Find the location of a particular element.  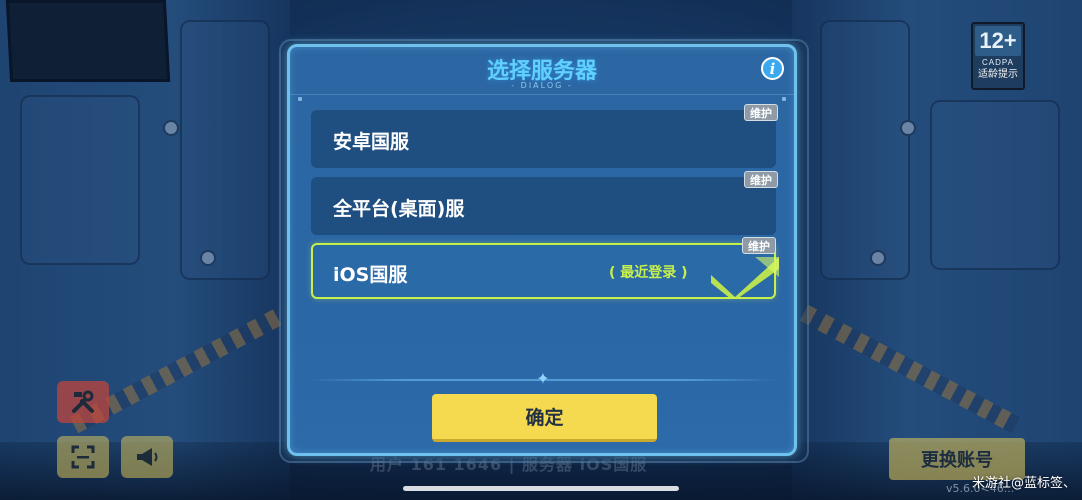

age-rating-badge: 12+ CADPA 适龄提示 is located at coordinates (998, 56).